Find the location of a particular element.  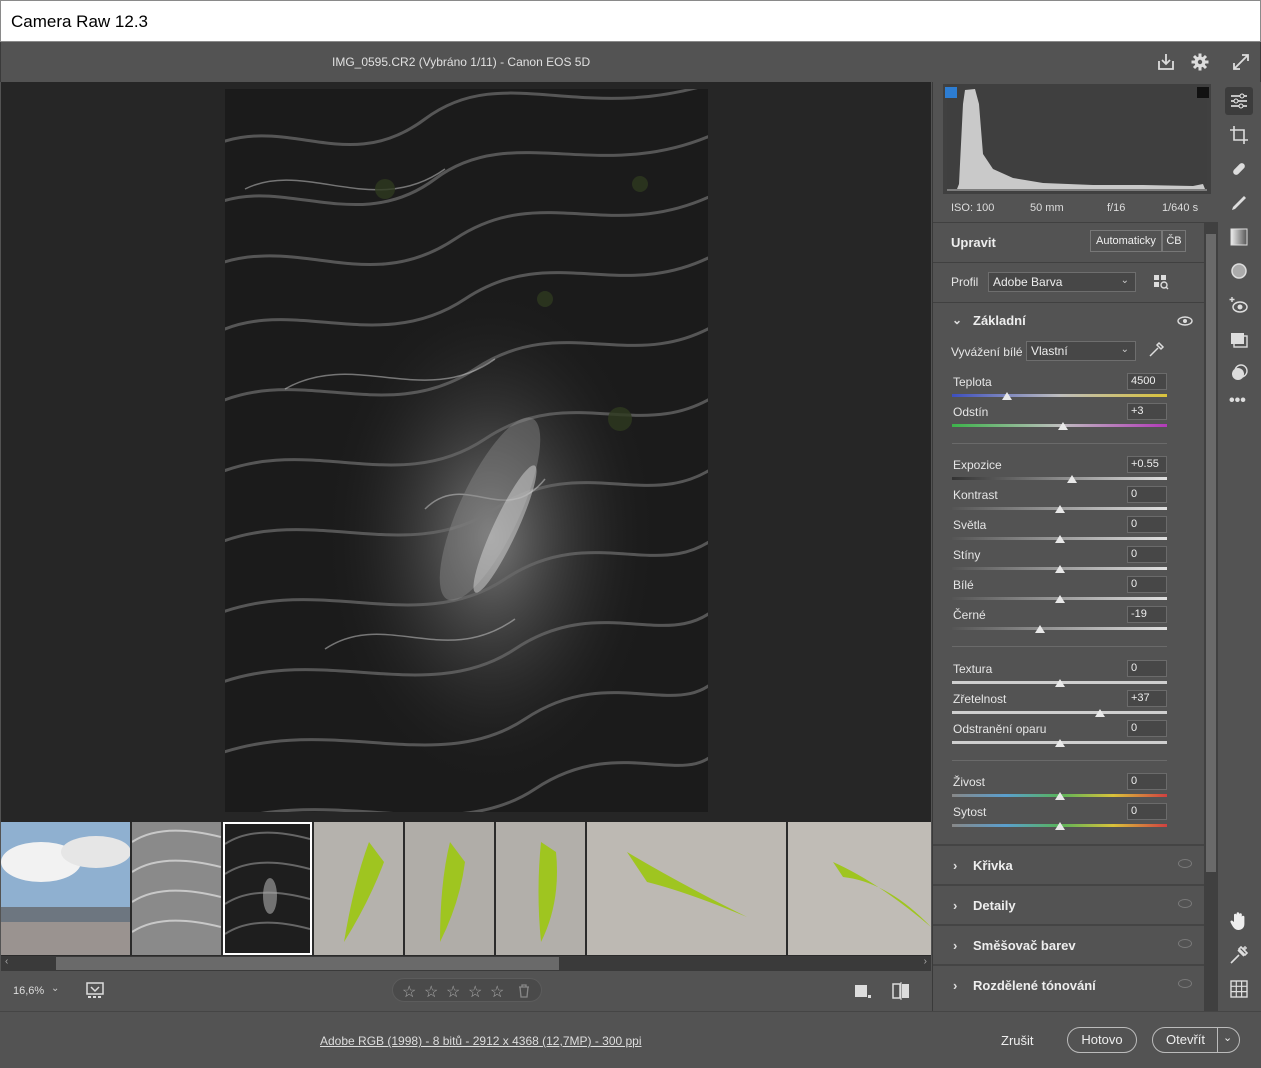

zoom-level: 16,6% is located at coordinates (28, 991).